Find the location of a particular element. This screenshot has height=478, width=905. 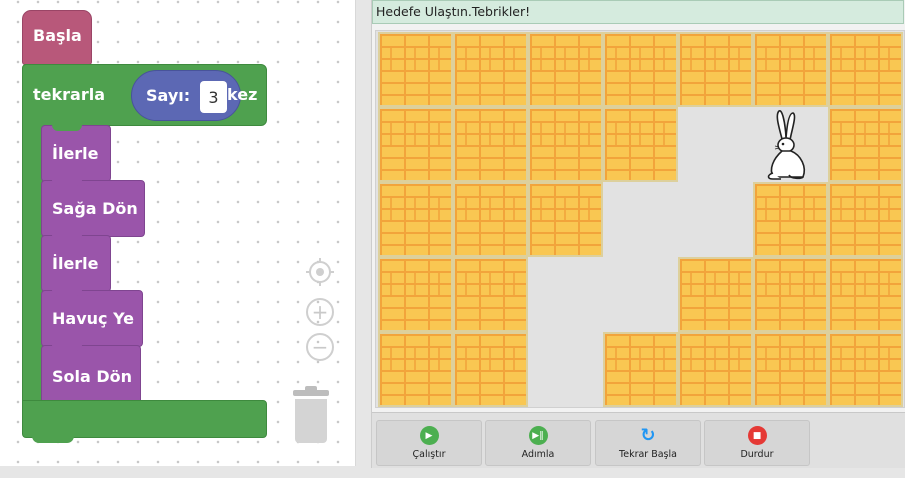

command-label: Sağa Dön is located at coordinates (95, 208).